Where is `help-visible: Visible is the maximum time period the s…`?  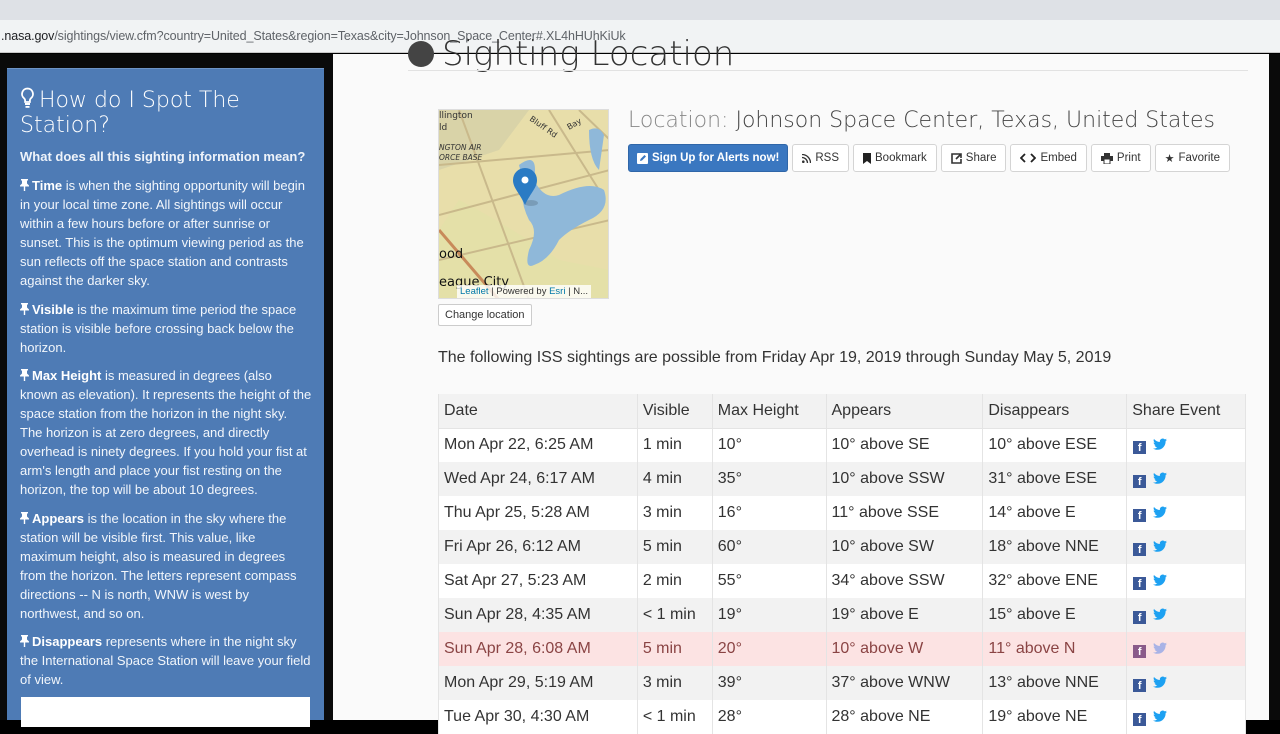
help-visible: Visible is the maximum time period the s… is located at coordinates (166, 328).